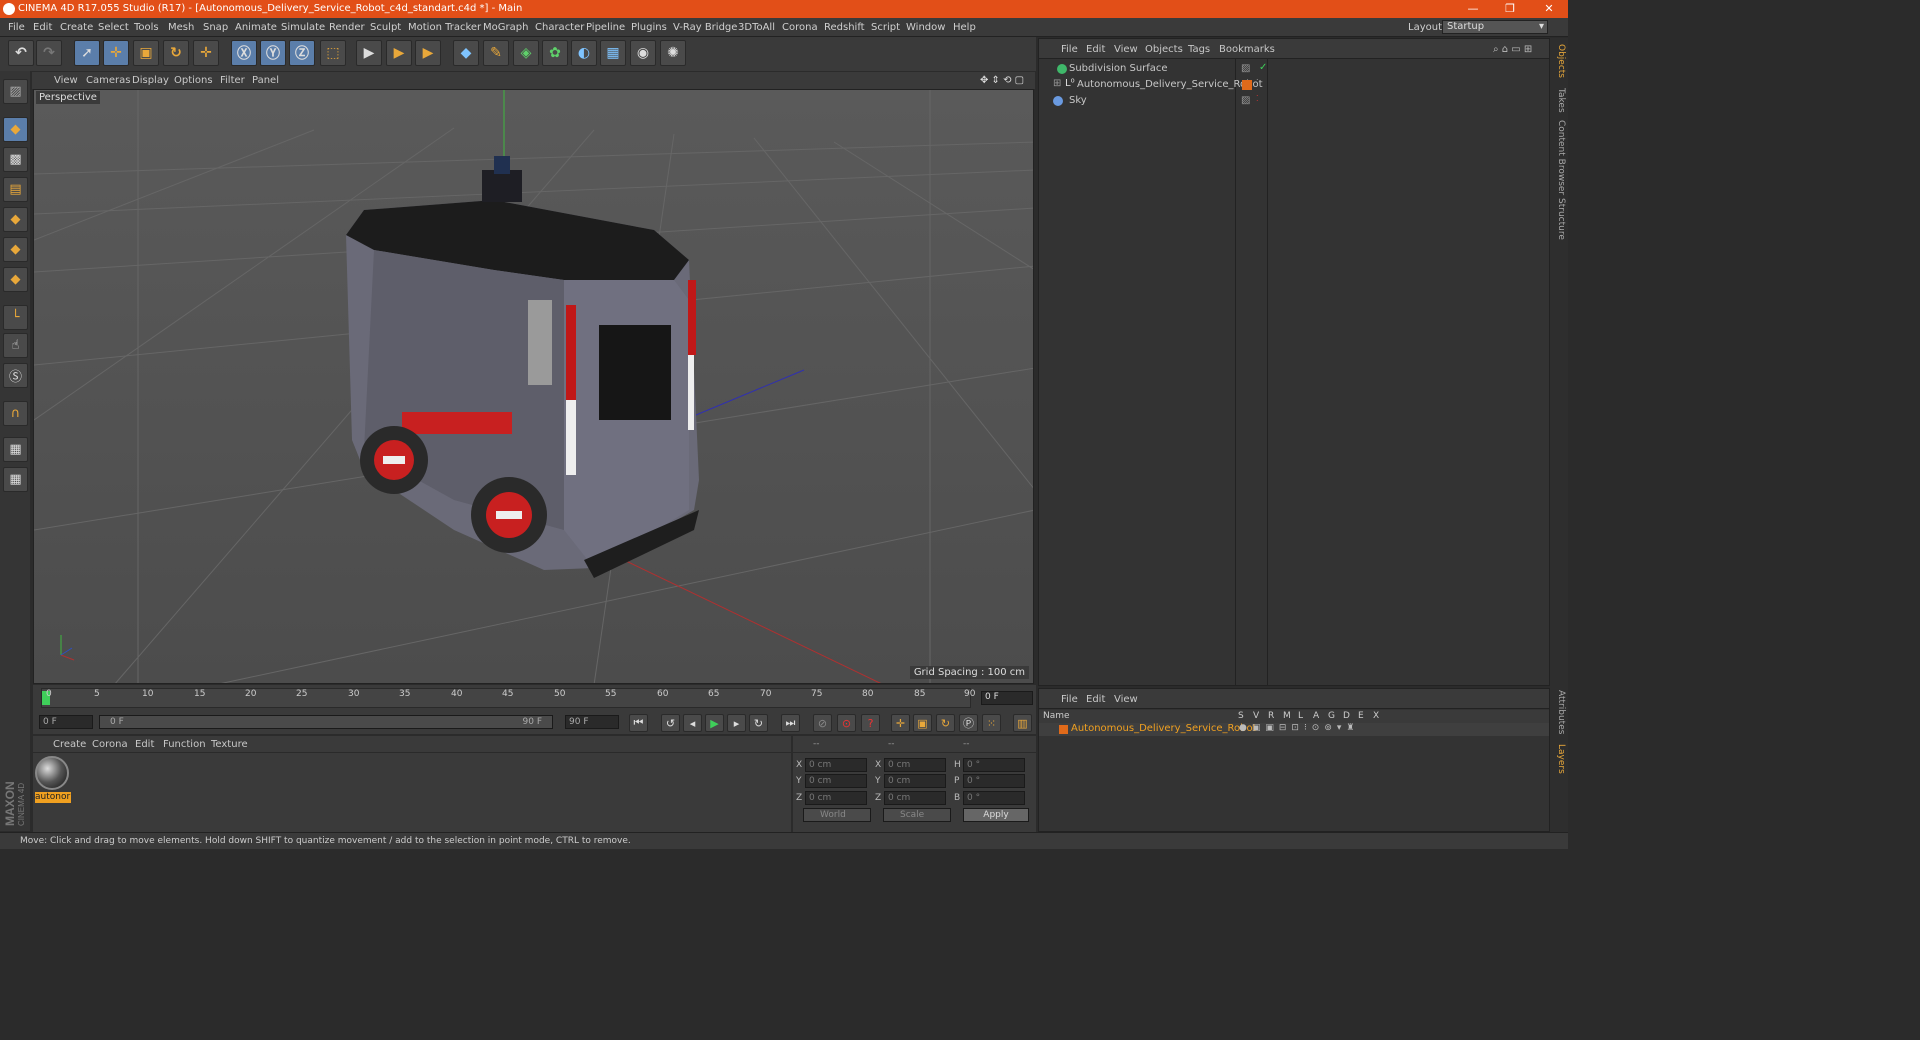 Image resolution: width=1920 pixels, height=1040 pixels. Describe the element at coordinates (21, 53) in the screenshot. I see `undo-icon: ↶` at that location.